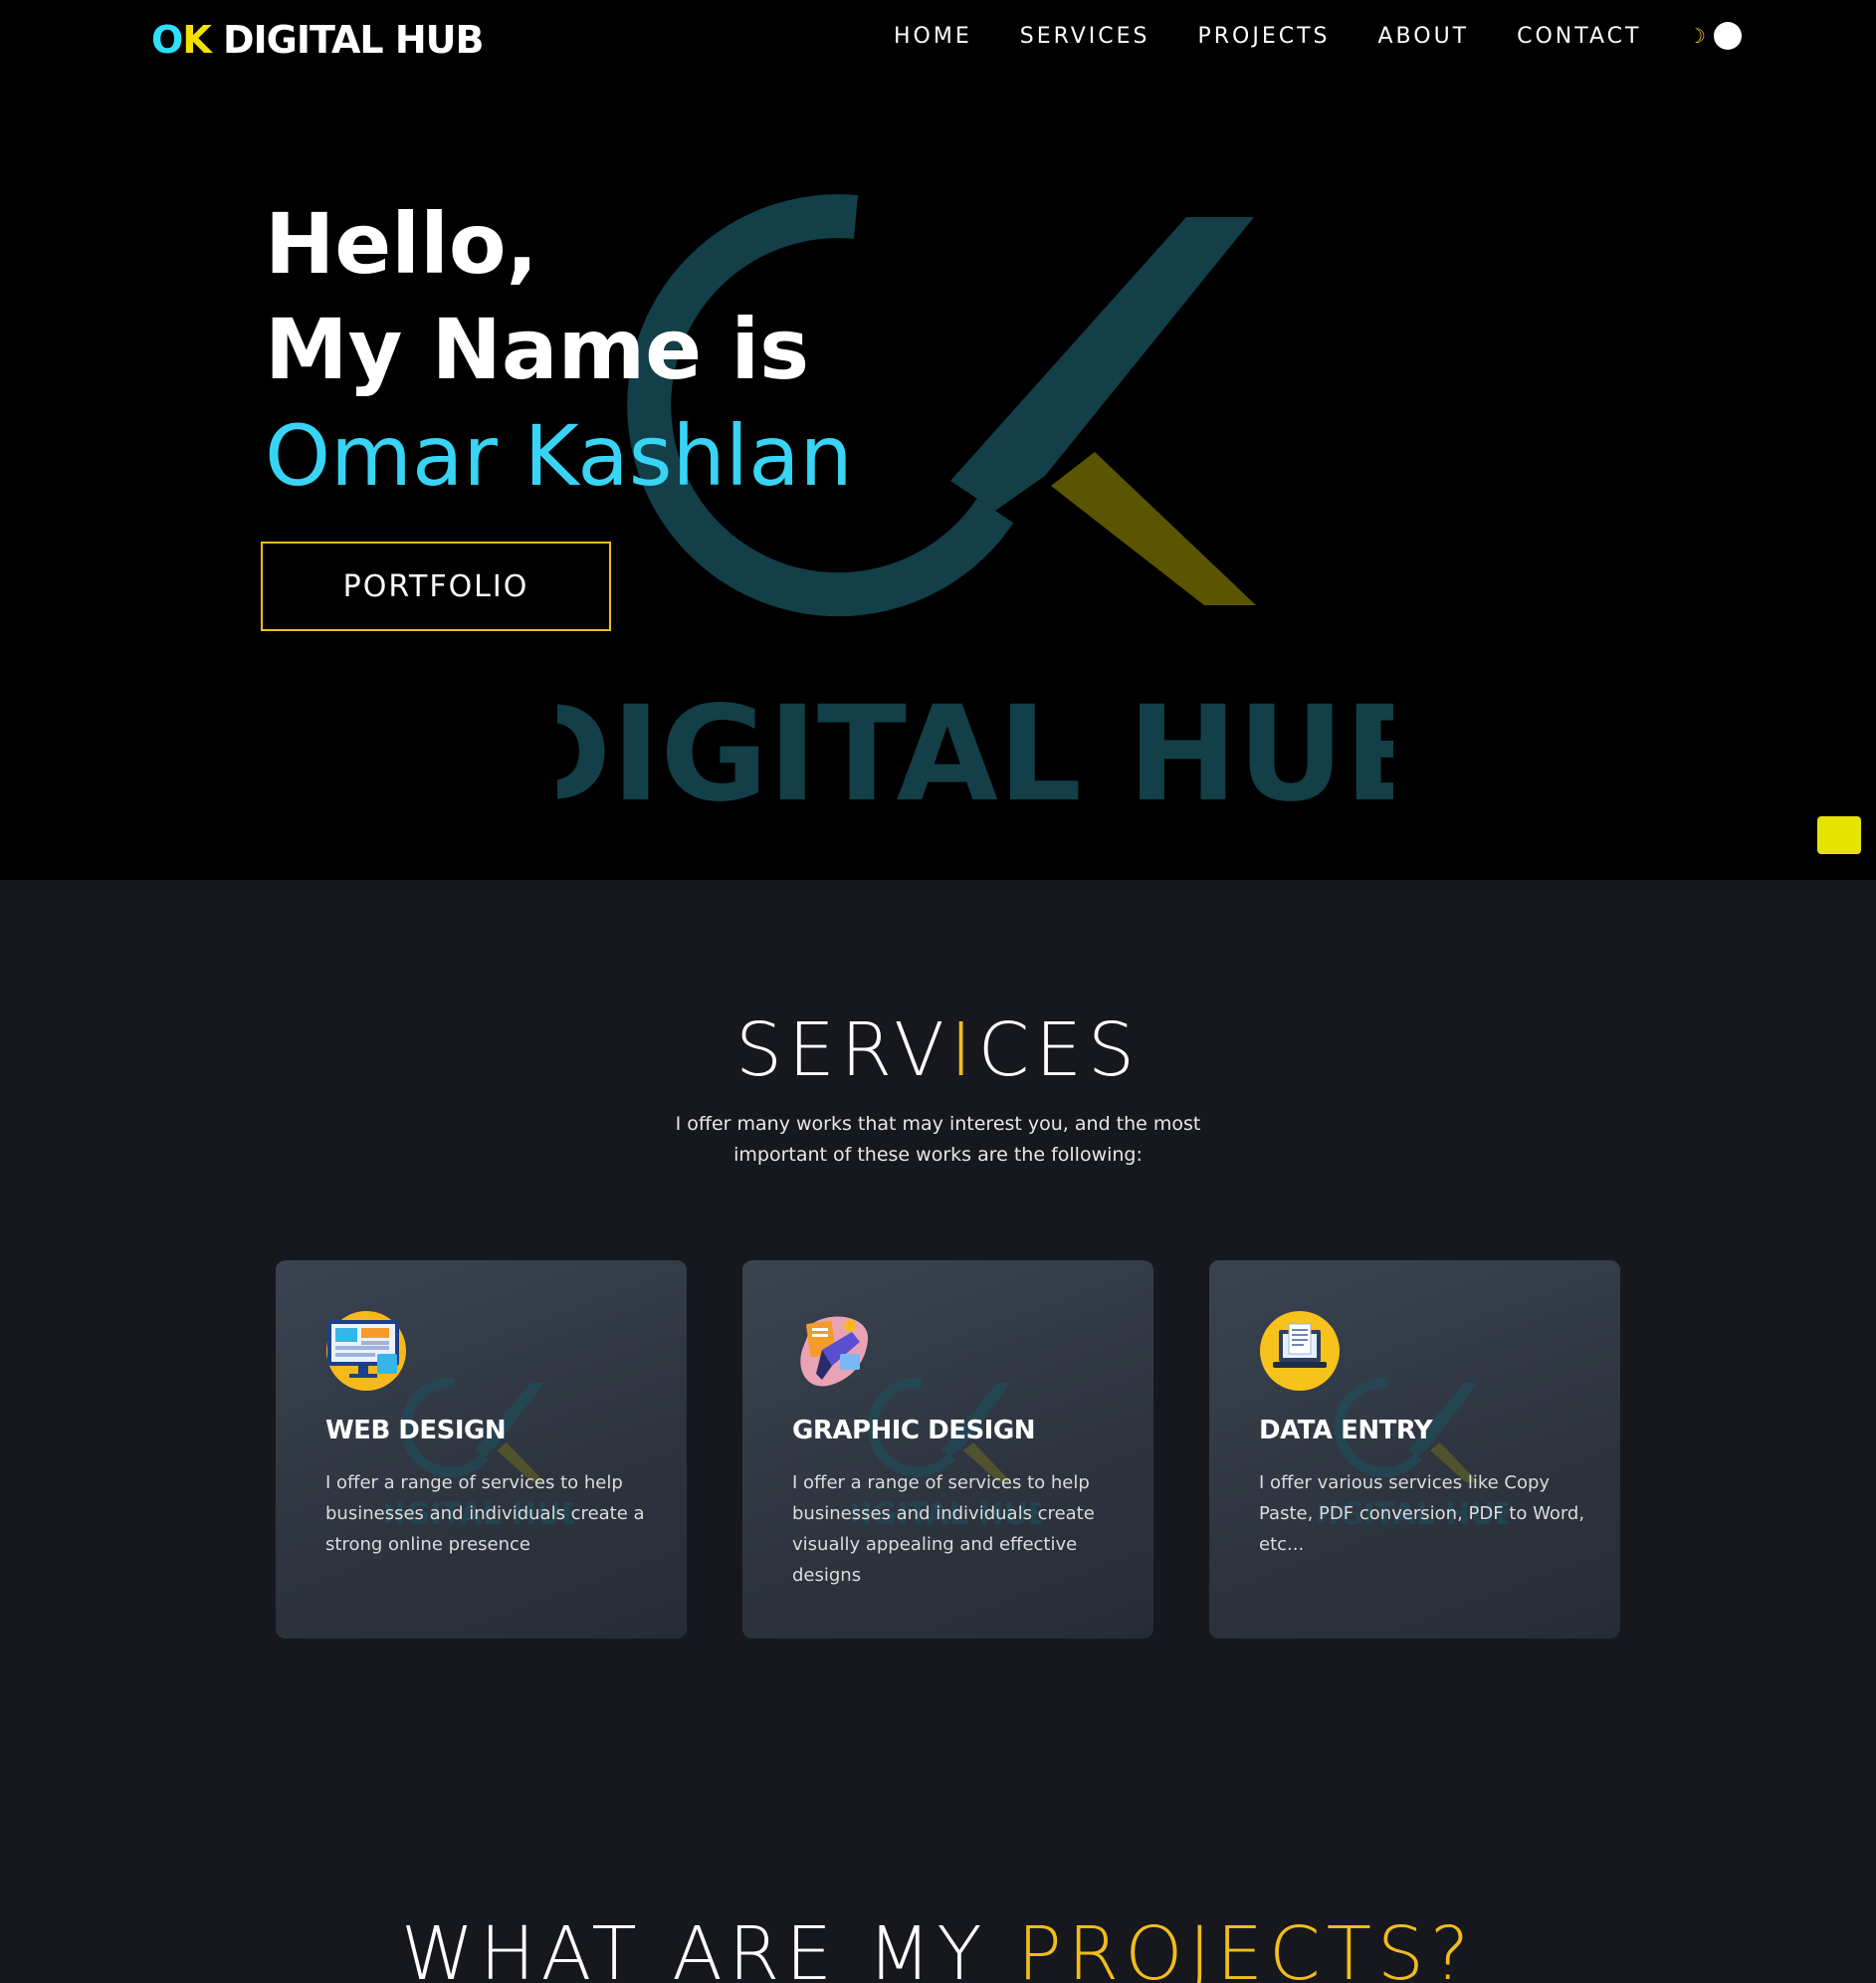  What do you see at coordinates (1424, 36) in the screenshot?
I see `nav-about: ABOUT` at bounding box center [1424, 36].